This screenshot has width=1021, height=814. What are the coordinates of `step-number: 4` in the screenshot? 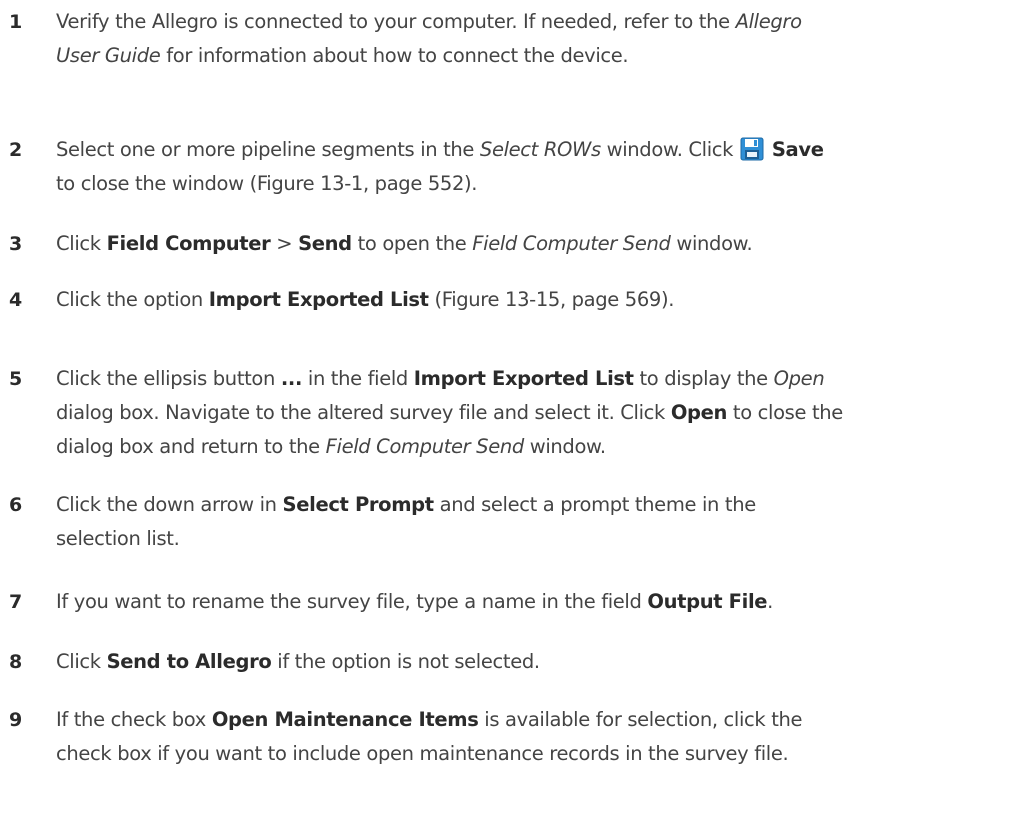 It's located at (16, 300).